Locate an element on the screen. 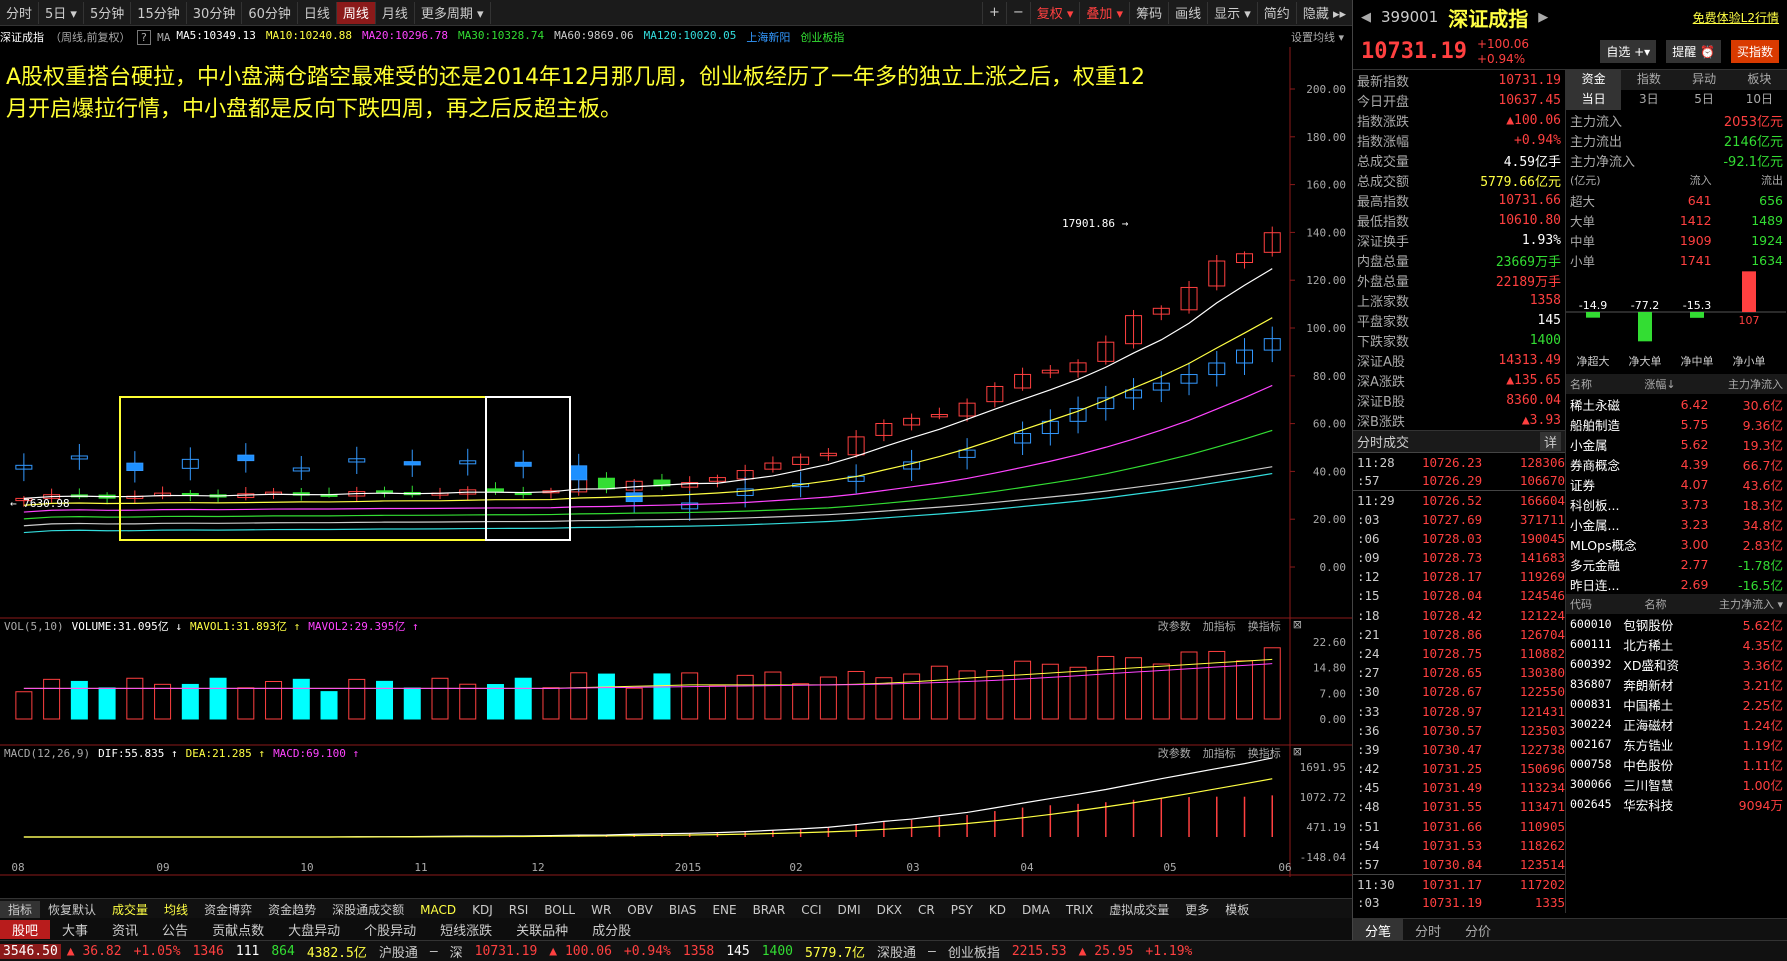 The height and width of the screenshot is (961, 1787). indicator-tab-10: BOLL is located at coordinates (559, 910).